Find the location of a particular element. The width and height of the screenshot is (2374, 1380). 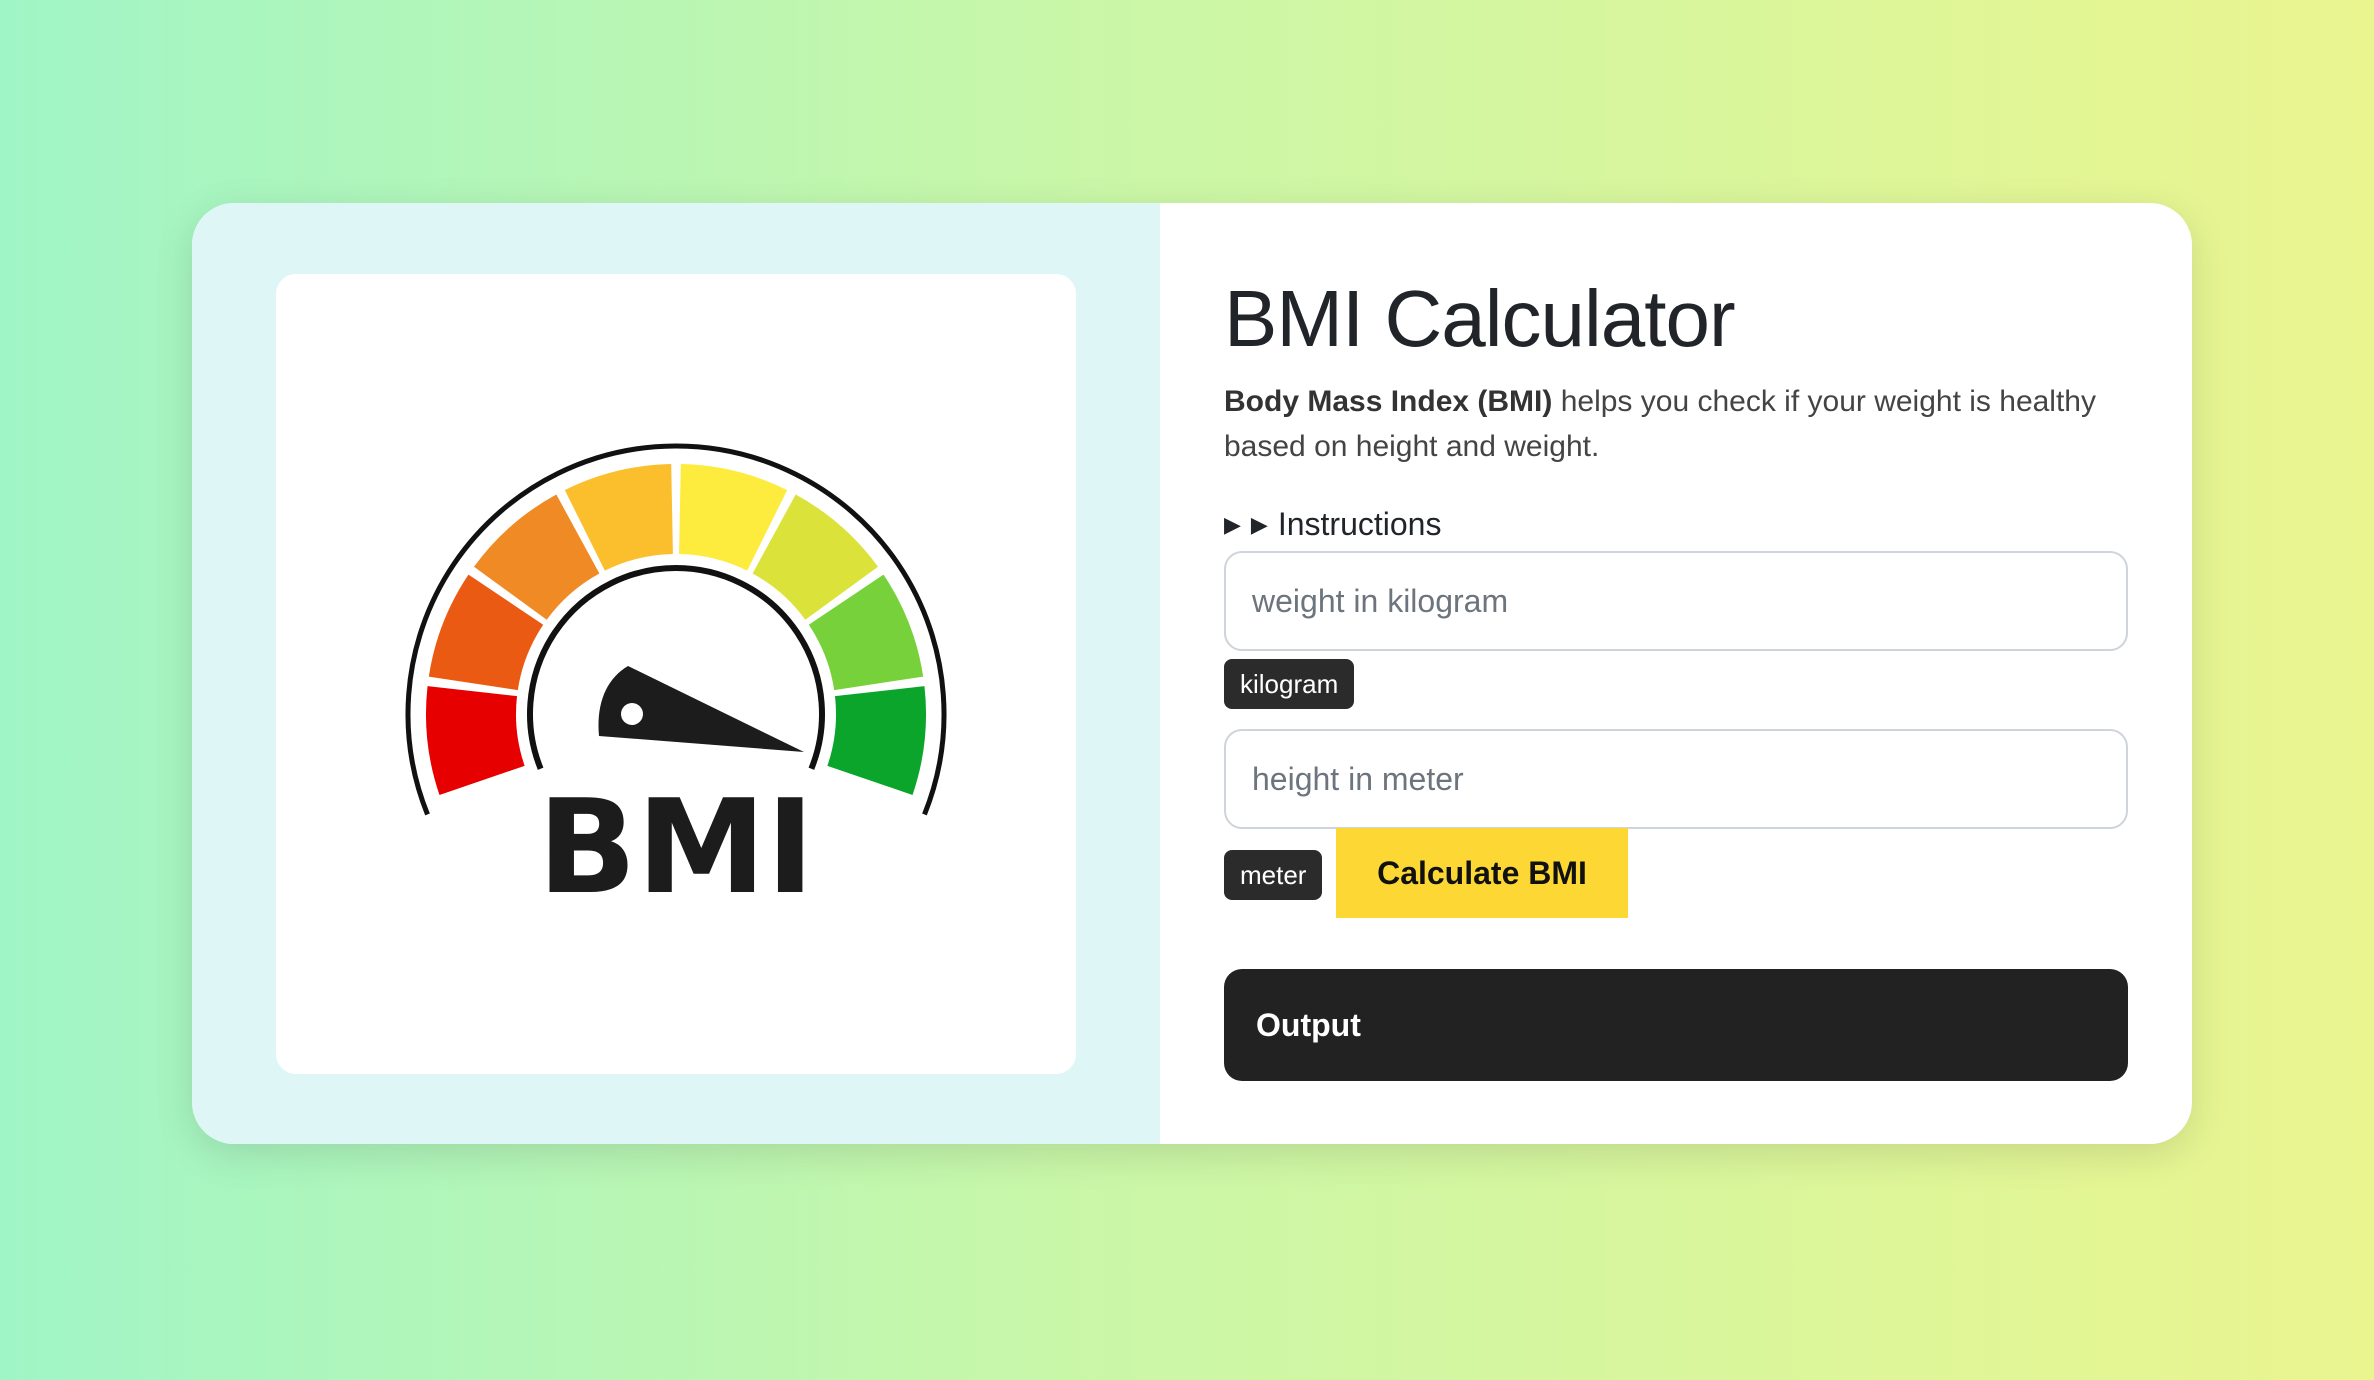

gauge-bmi-text: BMI is located at coordinates (676, 847).